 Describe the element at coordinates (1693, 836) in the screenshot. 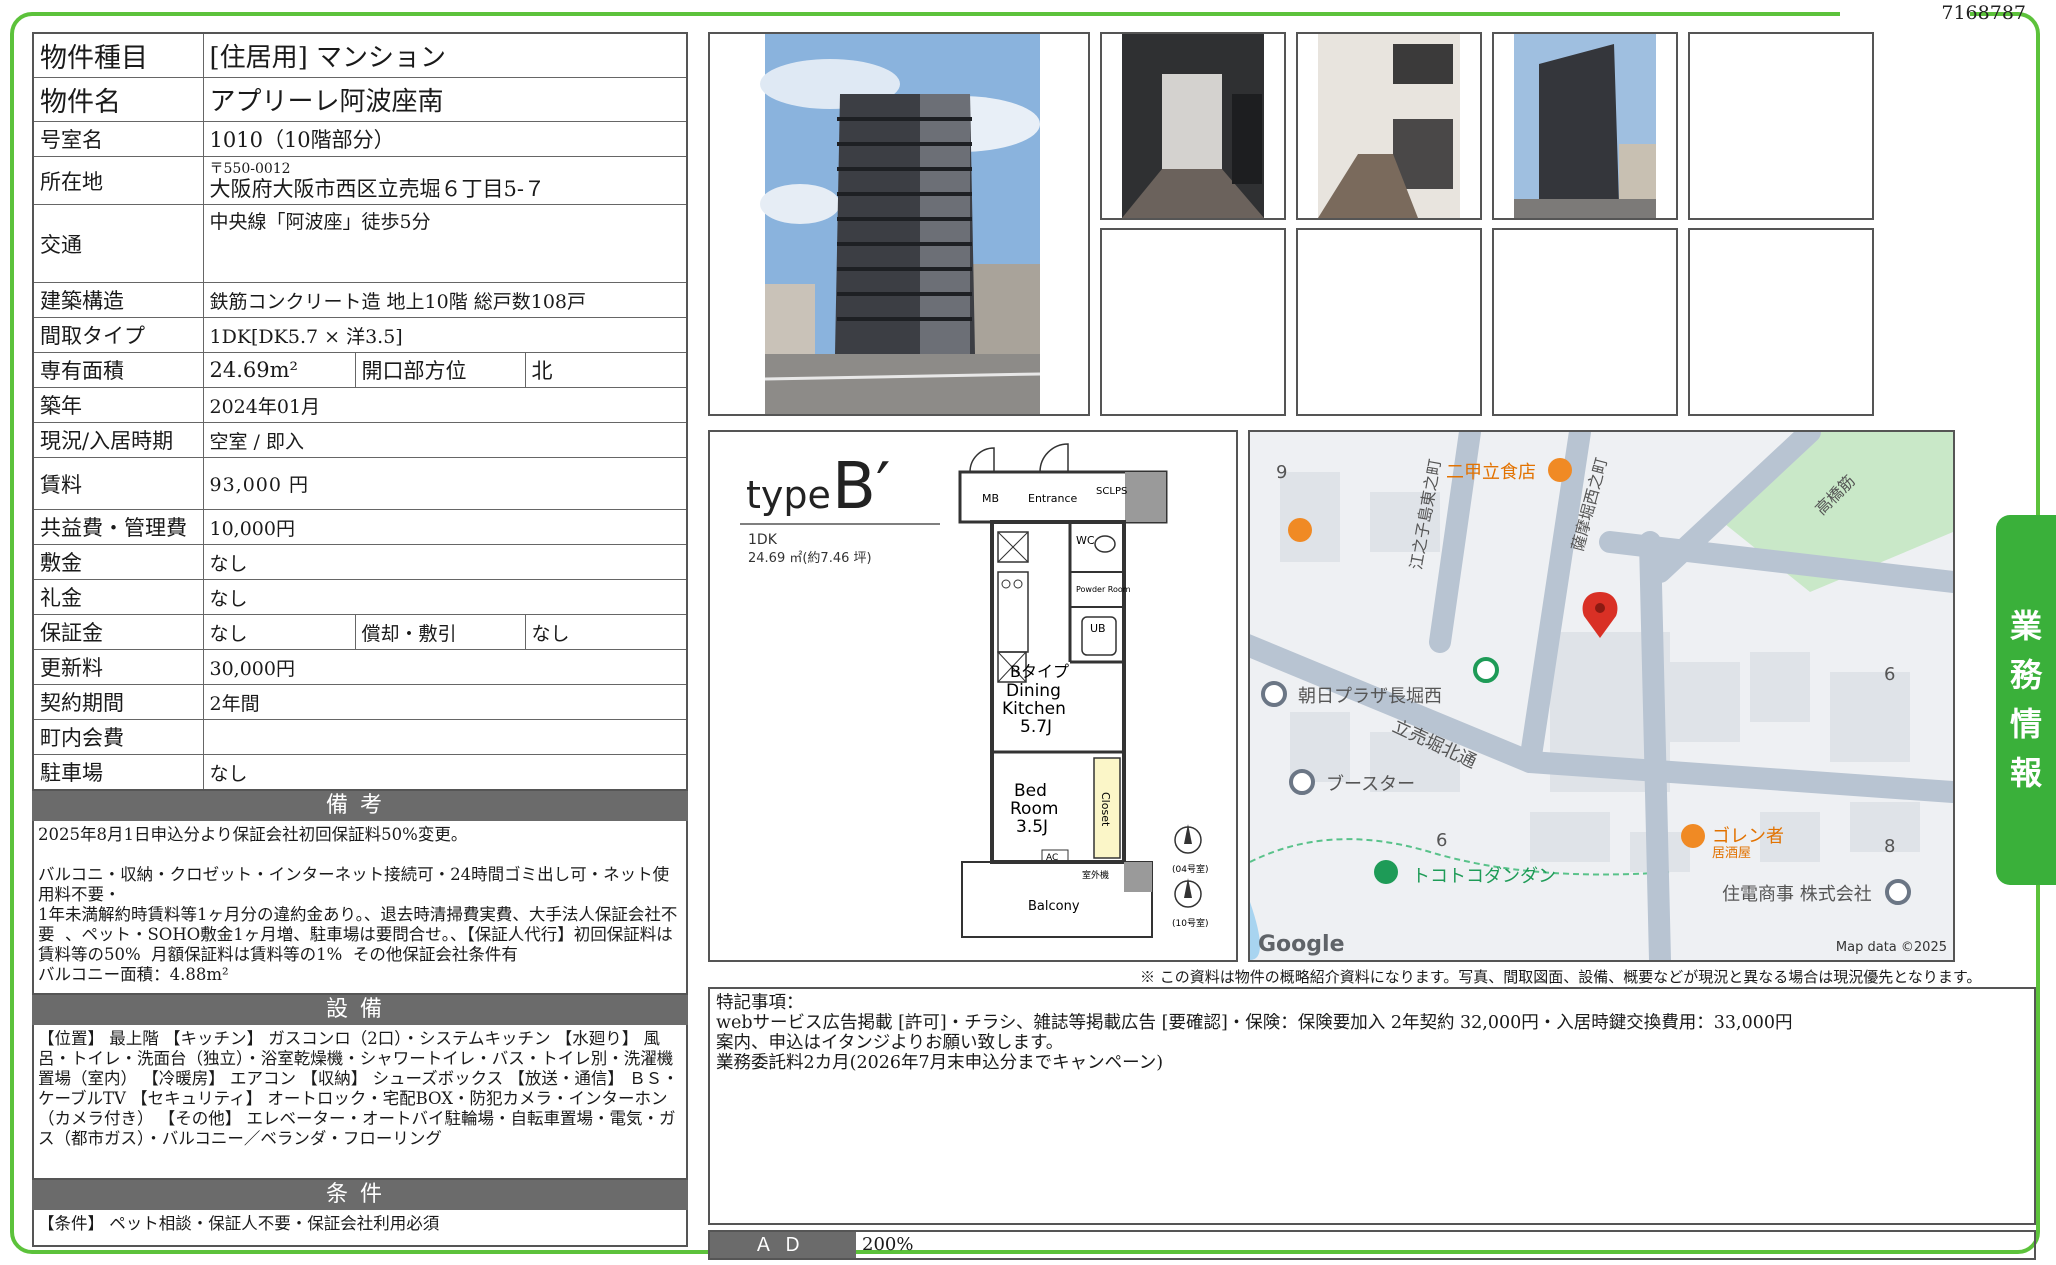

I see `izakaya-poi-icon` at that location.